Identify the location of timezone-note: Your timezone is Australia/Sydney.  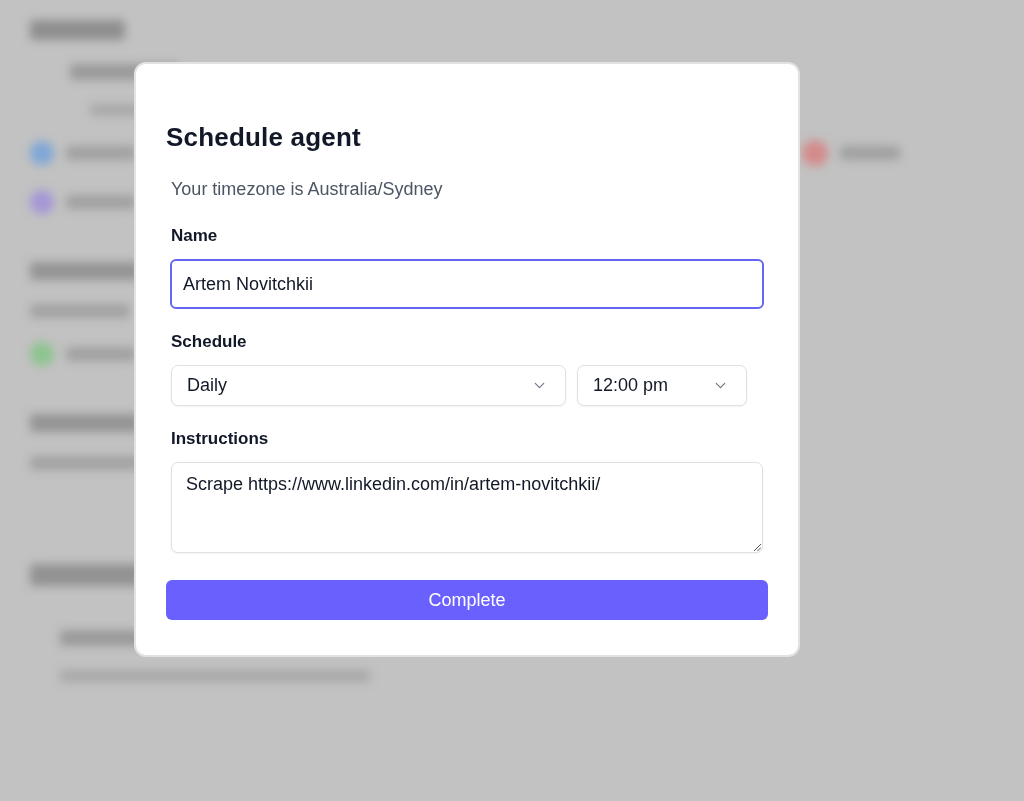
(307, 189).